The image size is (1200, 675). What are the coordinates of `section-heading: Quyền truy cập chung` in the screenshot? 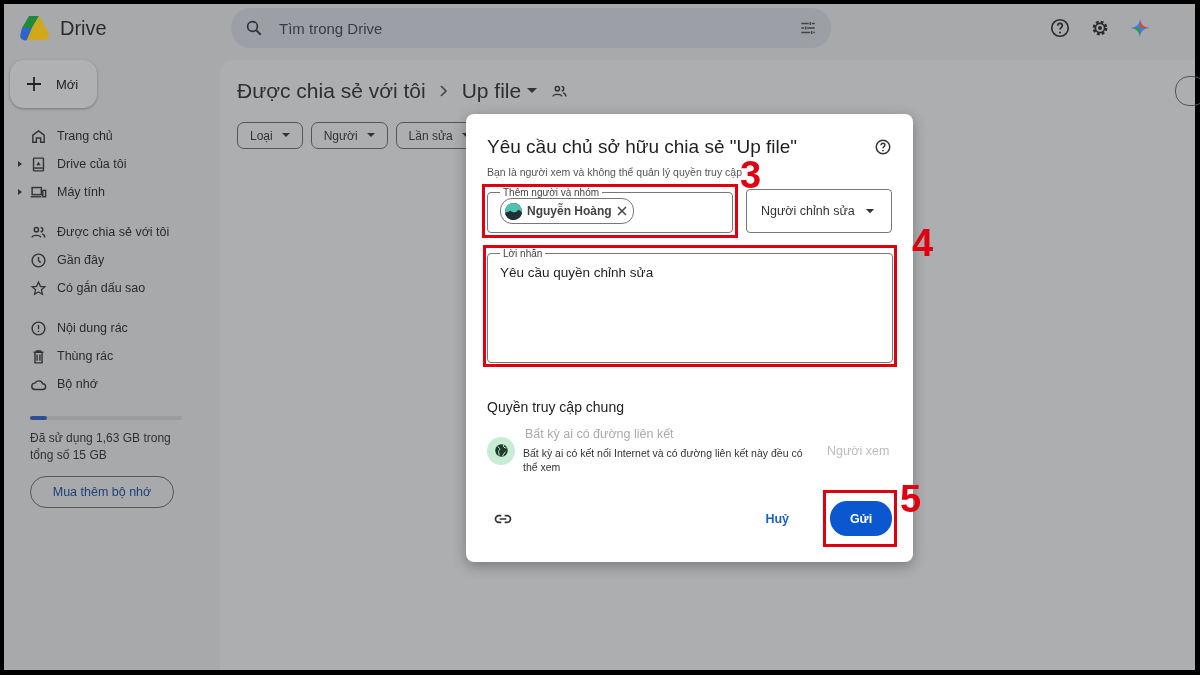 It's located at (556, 407).